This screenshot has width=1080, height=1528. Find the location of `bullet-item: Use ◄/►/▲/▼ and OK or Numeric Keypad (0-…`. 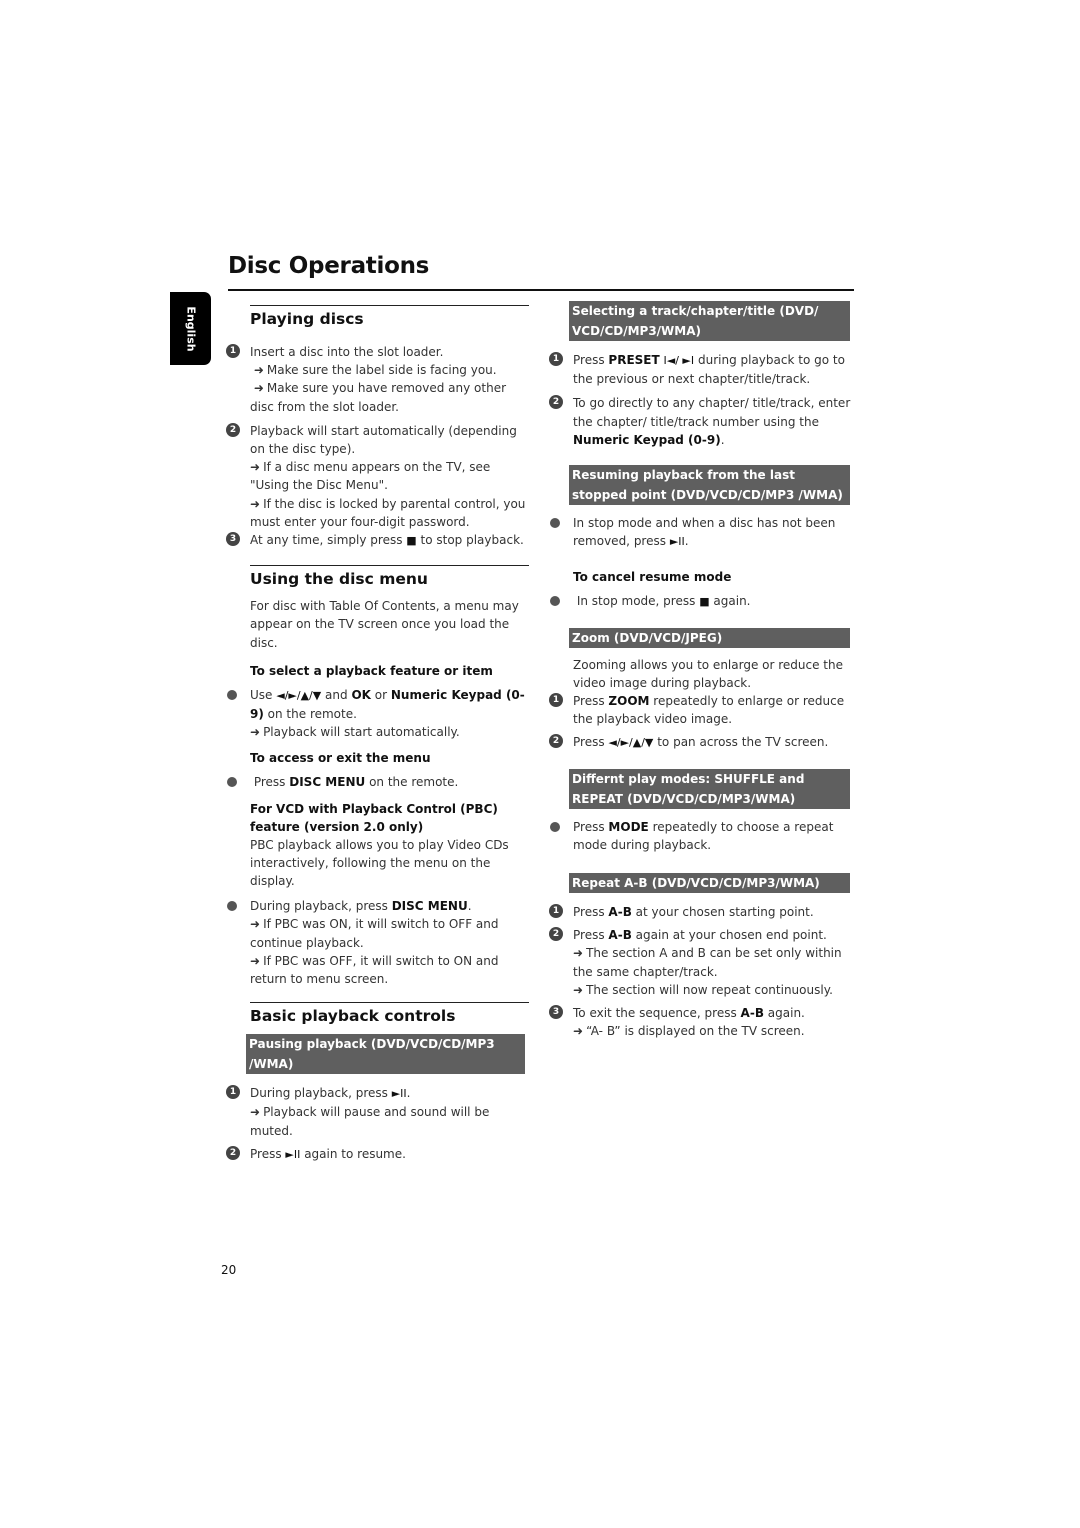

bullet-item: Use ◄/►/▲/▼ and OK or Numeric Keypad (0-… is located at coordinates (379, 714).